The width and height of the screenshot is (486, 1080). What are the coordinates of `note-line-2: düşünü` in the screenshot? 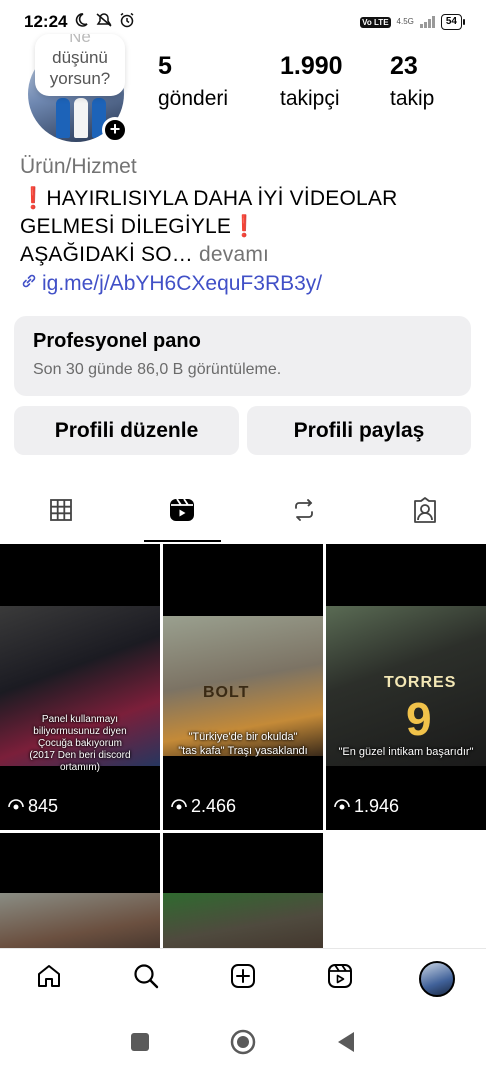 It's located at (80, 57).